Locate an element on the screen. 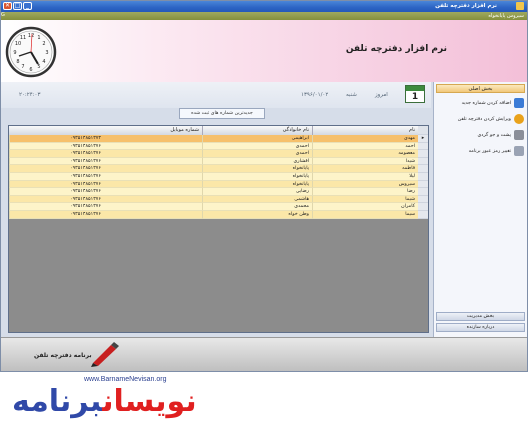  column-header-lastname: نام خانوادگی is located at coordinates (257, 130).